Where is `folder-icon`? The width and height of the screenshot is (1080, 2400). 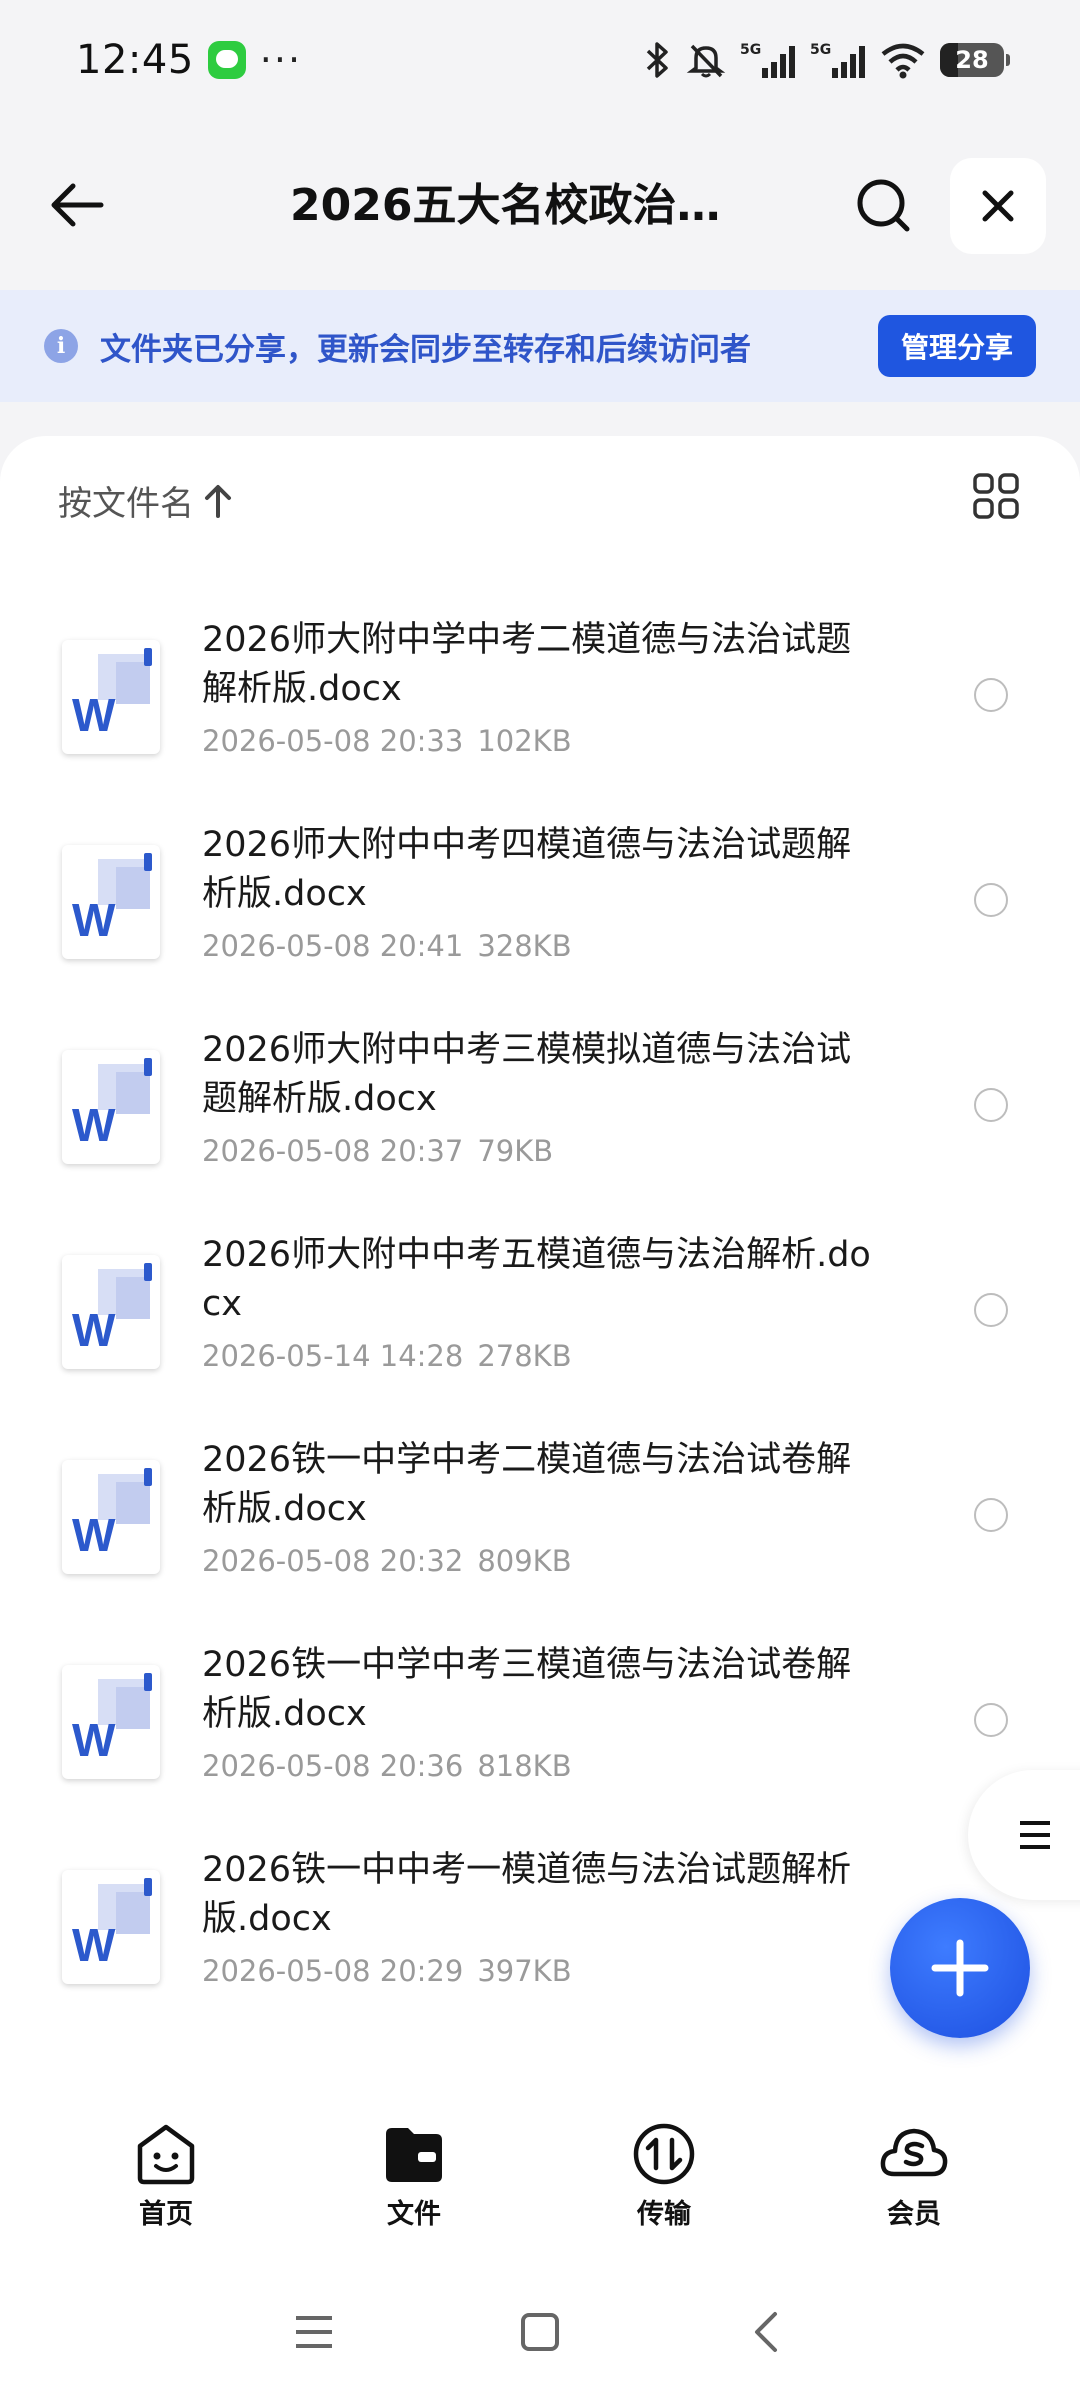 folder-icon is located at coordinates (414, 2155).